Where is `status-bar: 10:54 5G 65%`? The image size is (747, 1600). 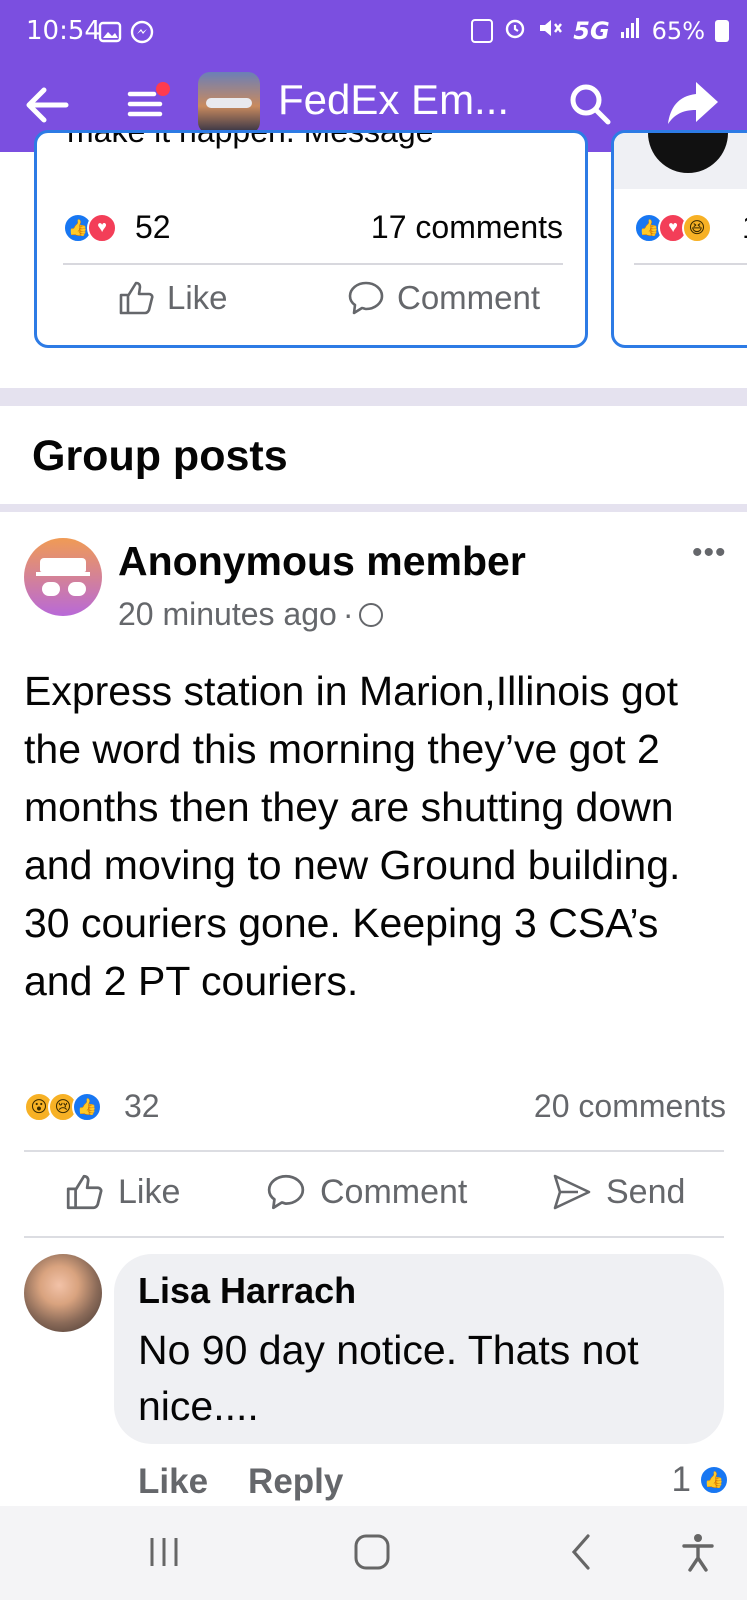 status-bar: 10:54 5G 65% is located at coordinates (373, 33).